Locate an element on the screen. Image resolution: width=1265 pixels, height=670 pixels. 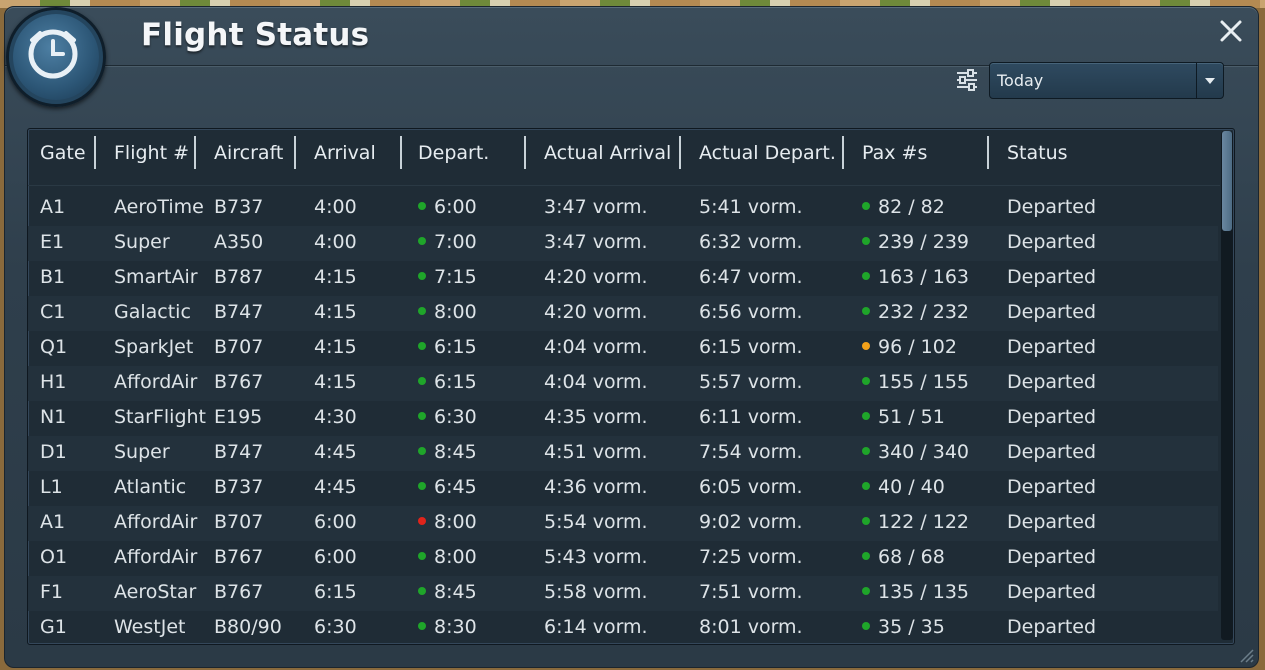
cell-actual-arrival: 4:51 vorm. is located at coordinates (596, 452).